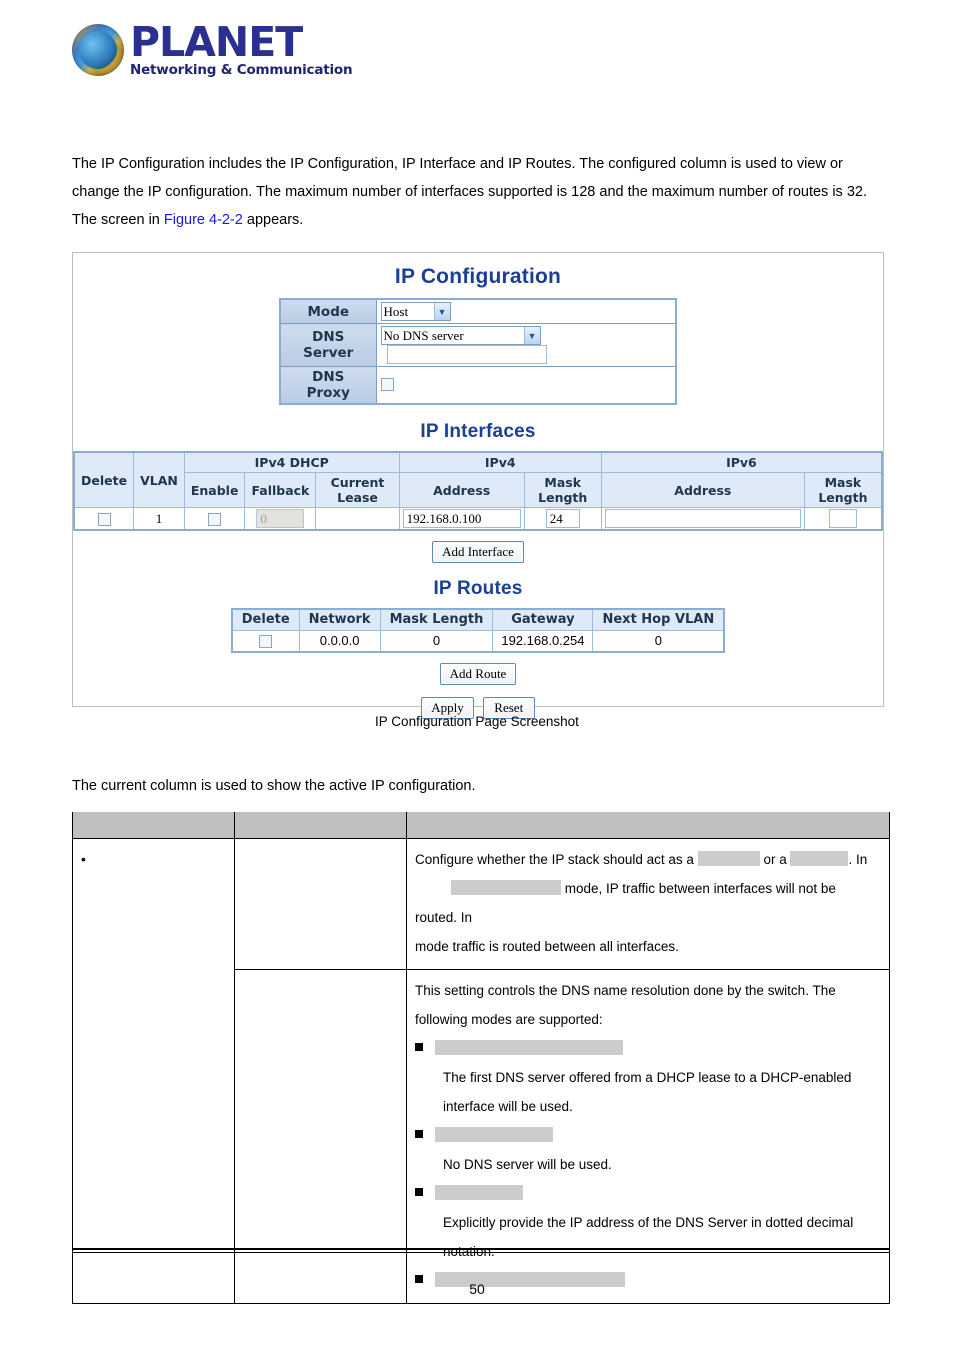 The width and height of the screenshot is (954, 1350). I want to click on dns-server-select-wrapper: No DNS server ▼, so click(460, 335).